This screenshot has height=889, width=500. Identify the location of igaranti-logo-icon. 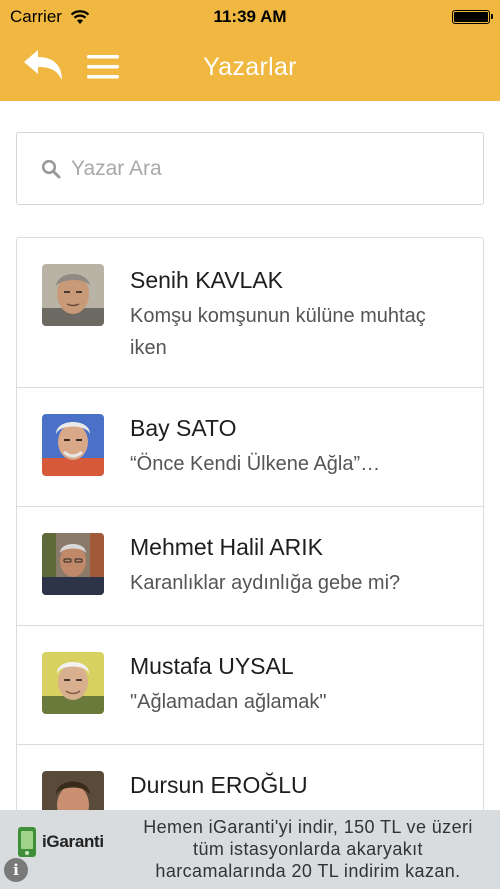
(27, 842).